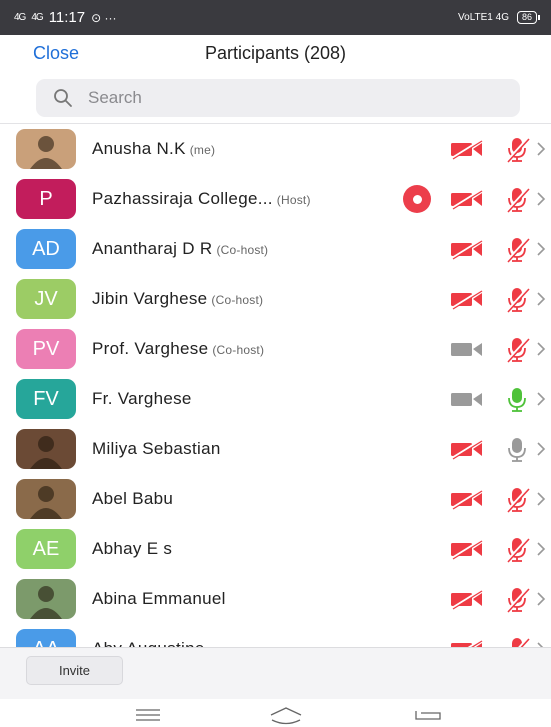  I want to click on participant-name-text: Aby Augustine, so click(148, 643).